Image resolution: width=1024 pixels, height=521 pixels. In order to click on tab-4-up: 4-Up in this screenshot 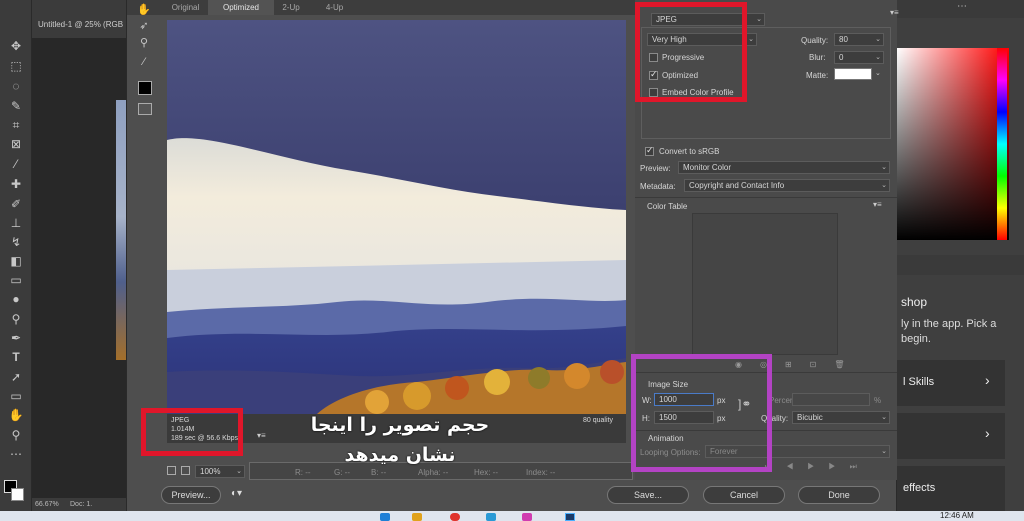, I will do `click(334, 7)`.